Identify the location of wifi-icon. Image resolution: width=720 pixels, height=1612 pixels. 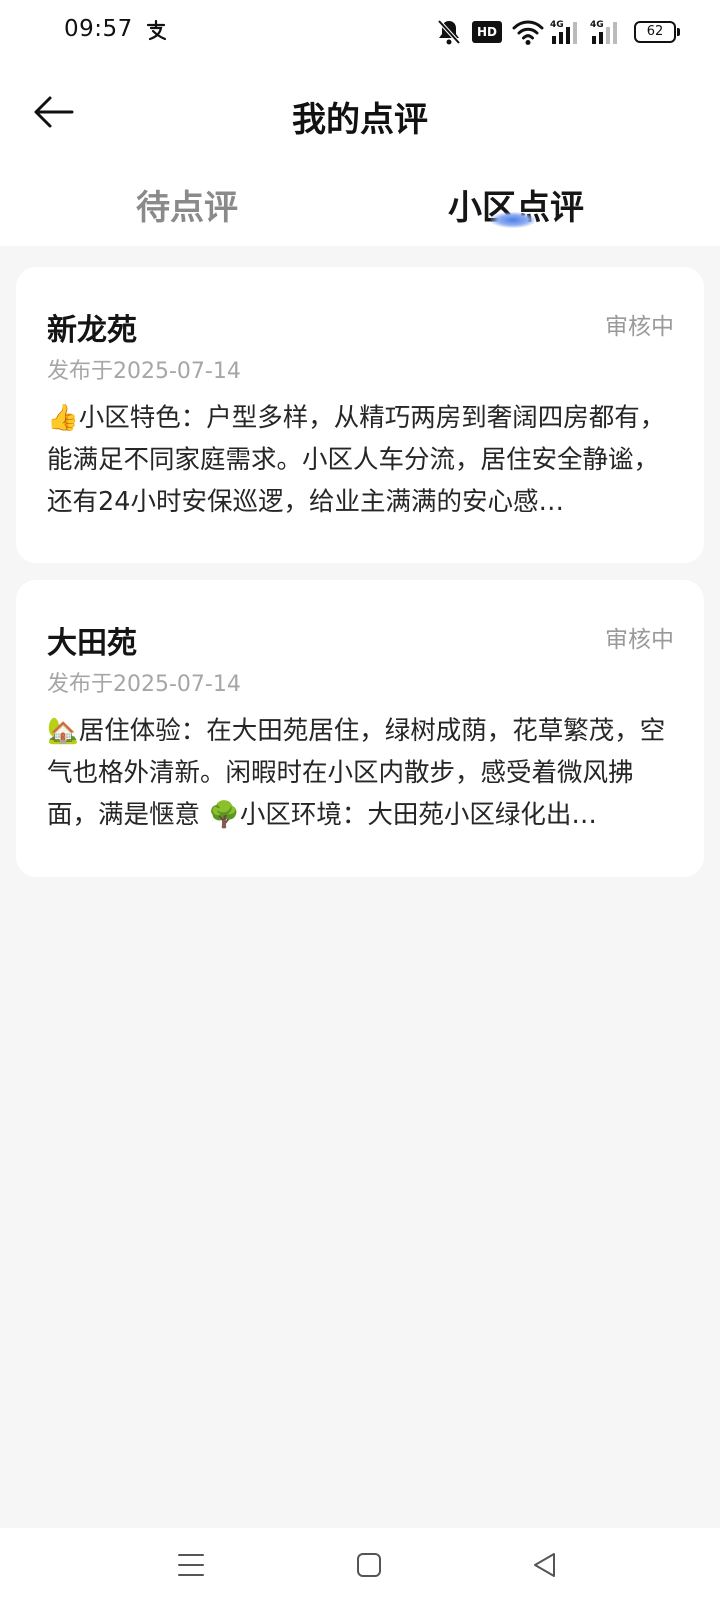
(528, 32).